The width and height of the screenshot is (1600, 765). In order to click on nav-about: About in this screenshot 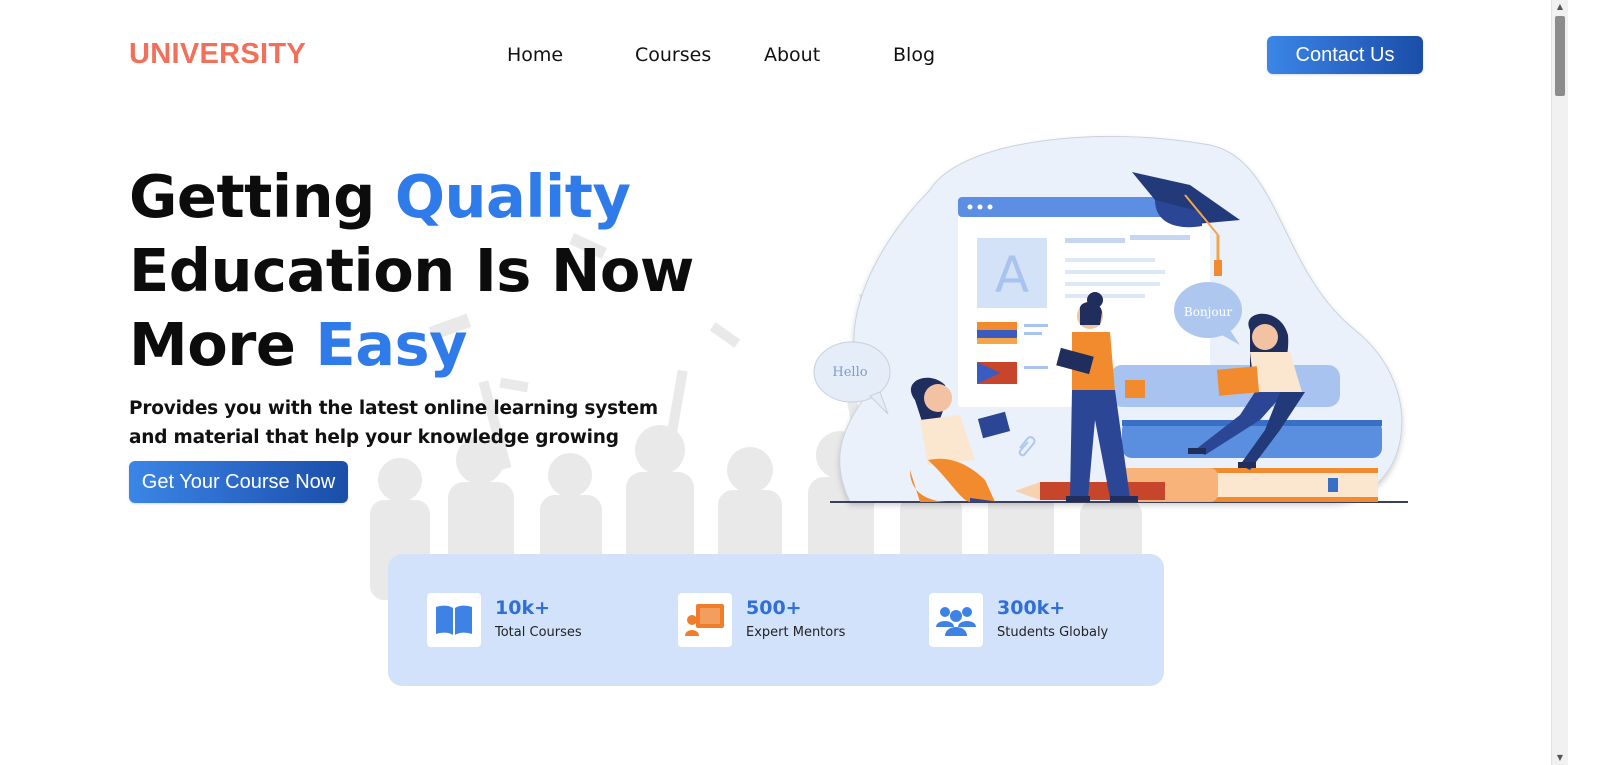, I will do `click(792, 55)`.